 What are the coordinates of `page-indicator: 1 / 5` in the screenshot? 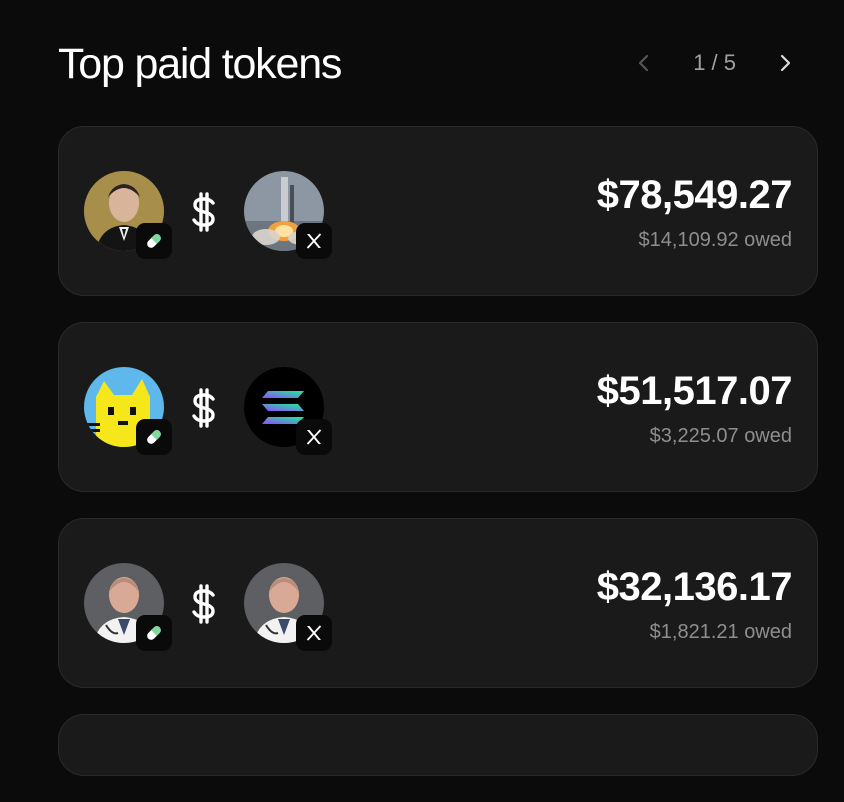 It's located at (714, 62).